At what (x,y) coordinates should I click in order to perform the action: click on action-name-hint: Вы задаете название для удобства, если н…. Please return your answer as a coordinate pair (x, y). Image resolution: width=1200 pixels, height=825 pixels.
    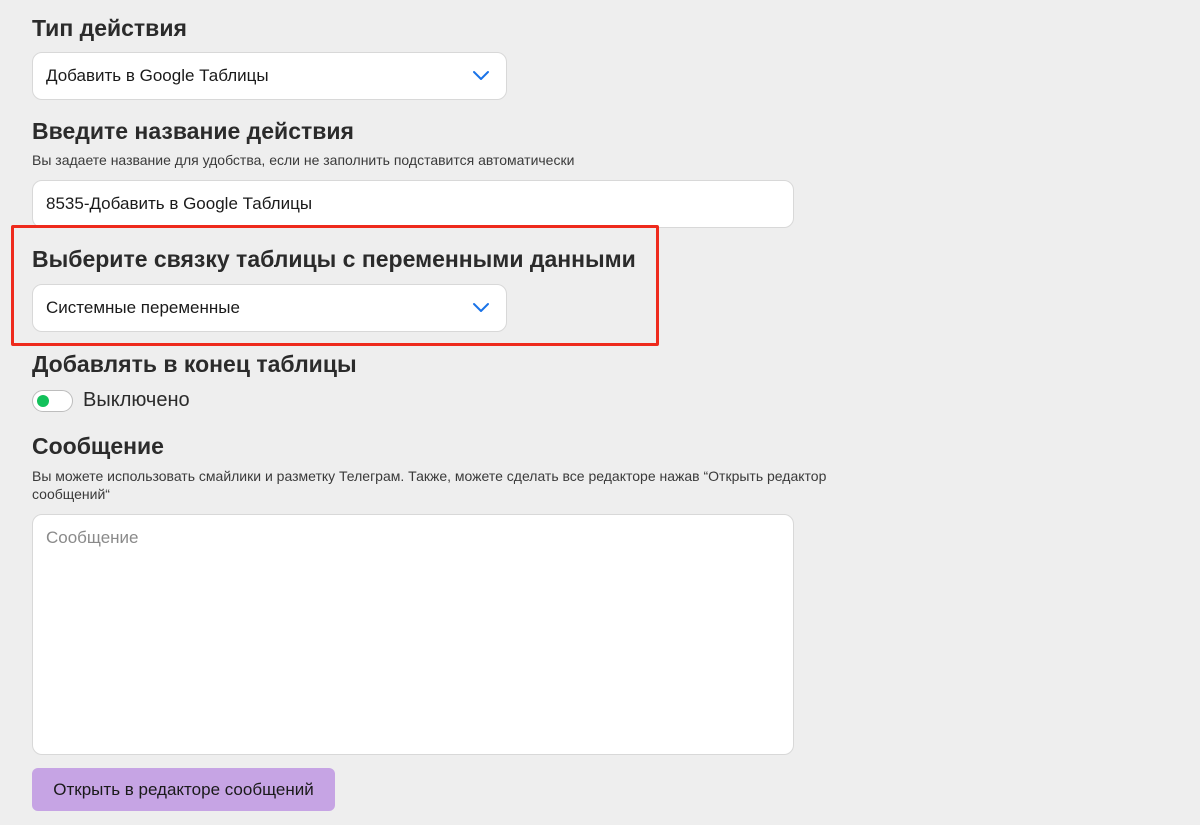
    Looking at the image, I should click on (303, 160).